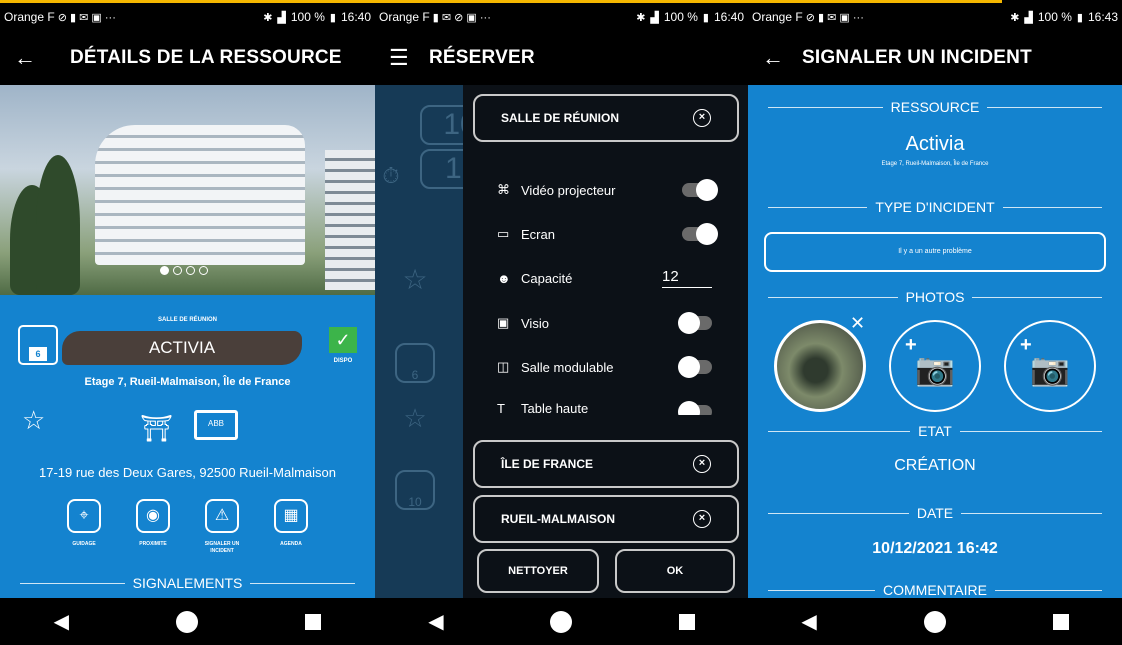  What do you see at coordinates (538, 234) in the screenshot?
I see `option-label: Ecran` at bounding box center [538, 234].